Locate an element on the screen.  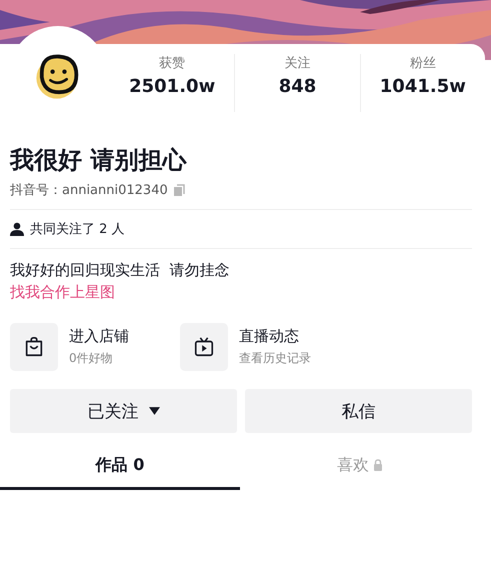
collab-link: 找我合作上星图 is located at coordinates (241, 292).